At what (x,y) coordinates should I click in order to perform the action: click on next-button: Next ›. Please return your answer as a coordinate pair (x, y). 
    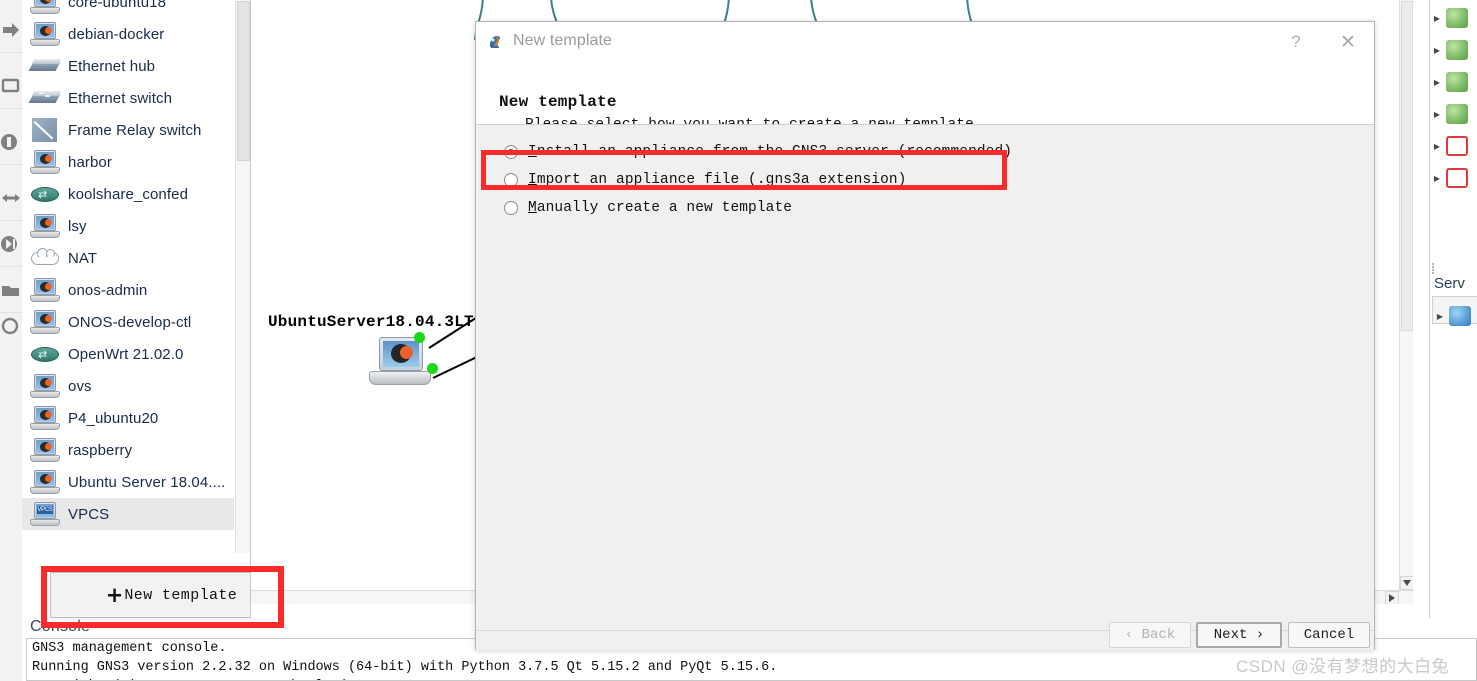
    Looking at the image, I should click on (1239, 635).